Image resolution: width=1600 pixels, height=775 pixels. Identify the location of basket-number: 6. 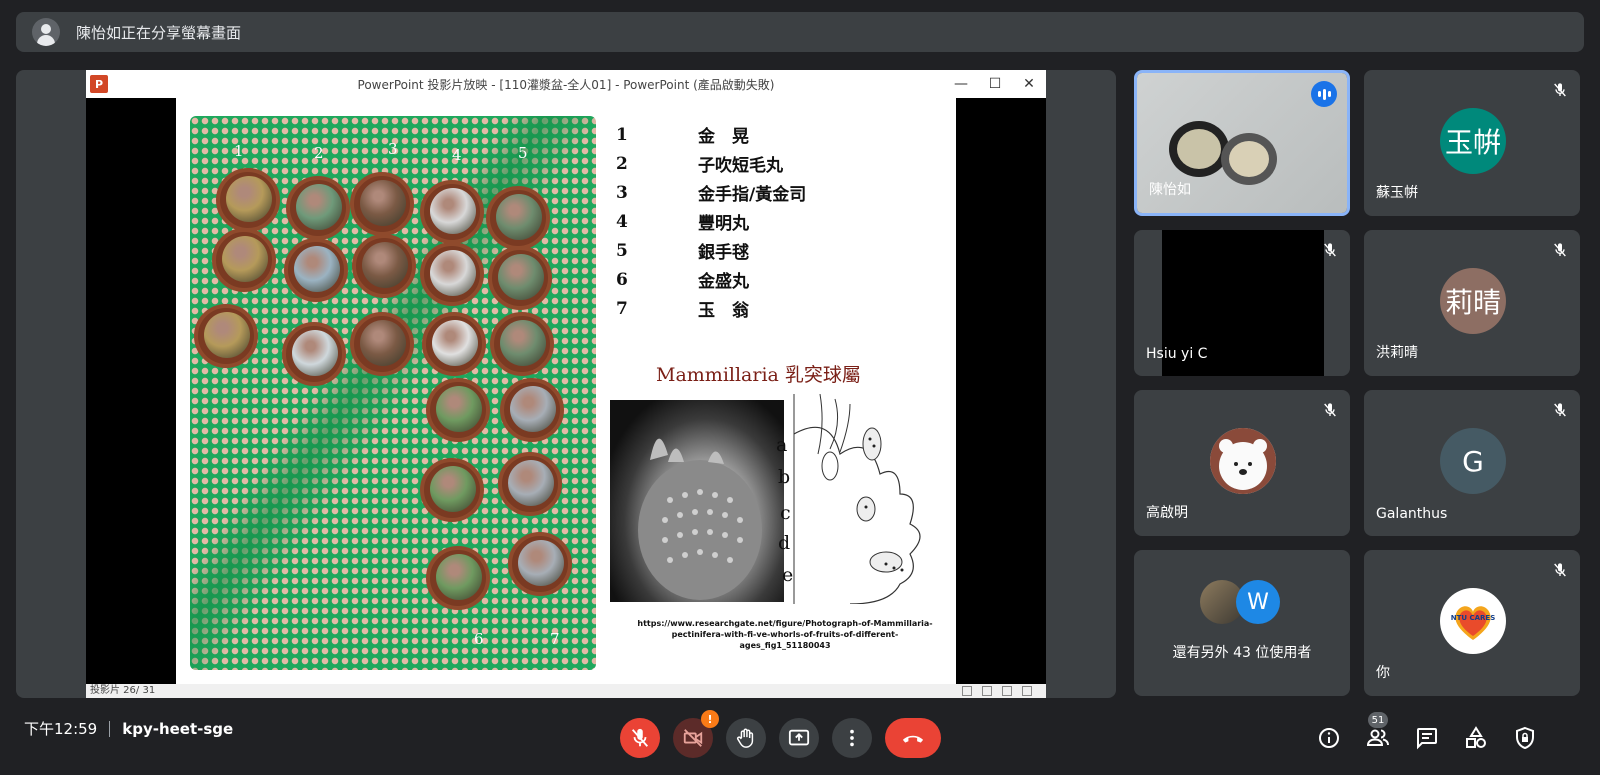
(479, 639).